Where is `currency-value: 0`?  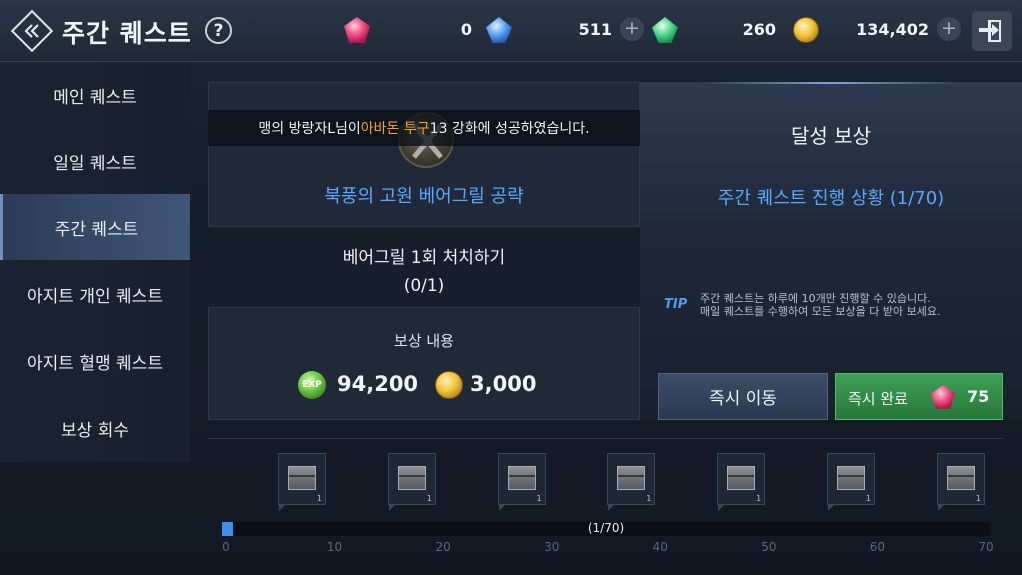 currency-value: 0 is located at coordinates (466, 29).